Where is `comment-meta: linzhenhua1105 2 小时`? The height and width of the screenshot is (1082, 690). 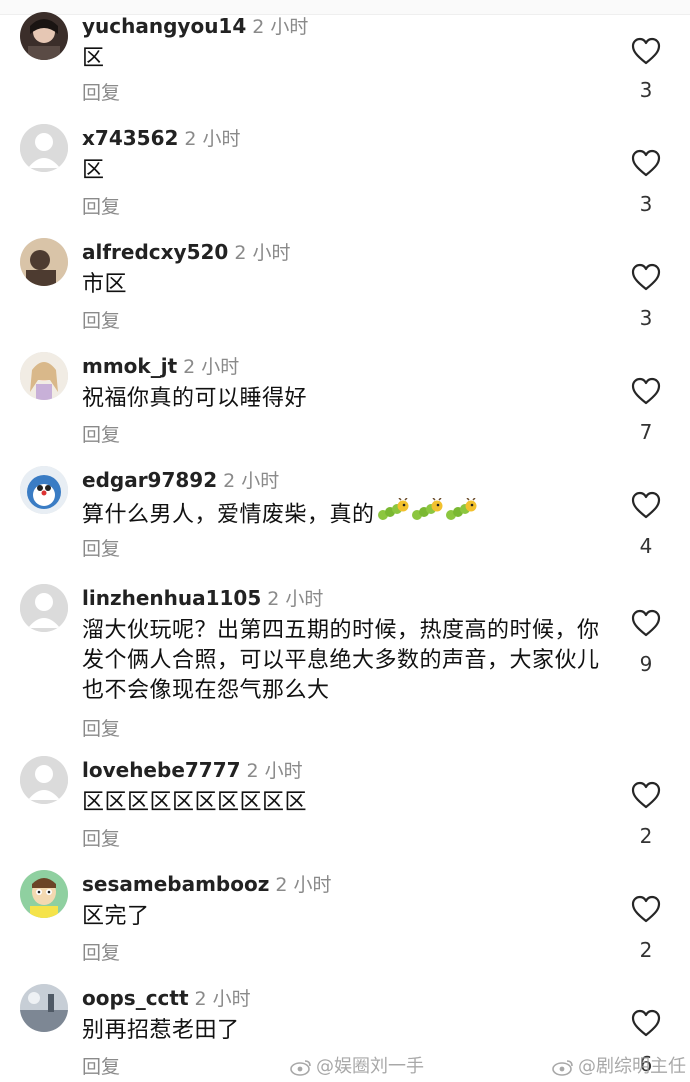
comment-meta: linzhenhua1105 2 小时 is located at coordinates (202, 597).